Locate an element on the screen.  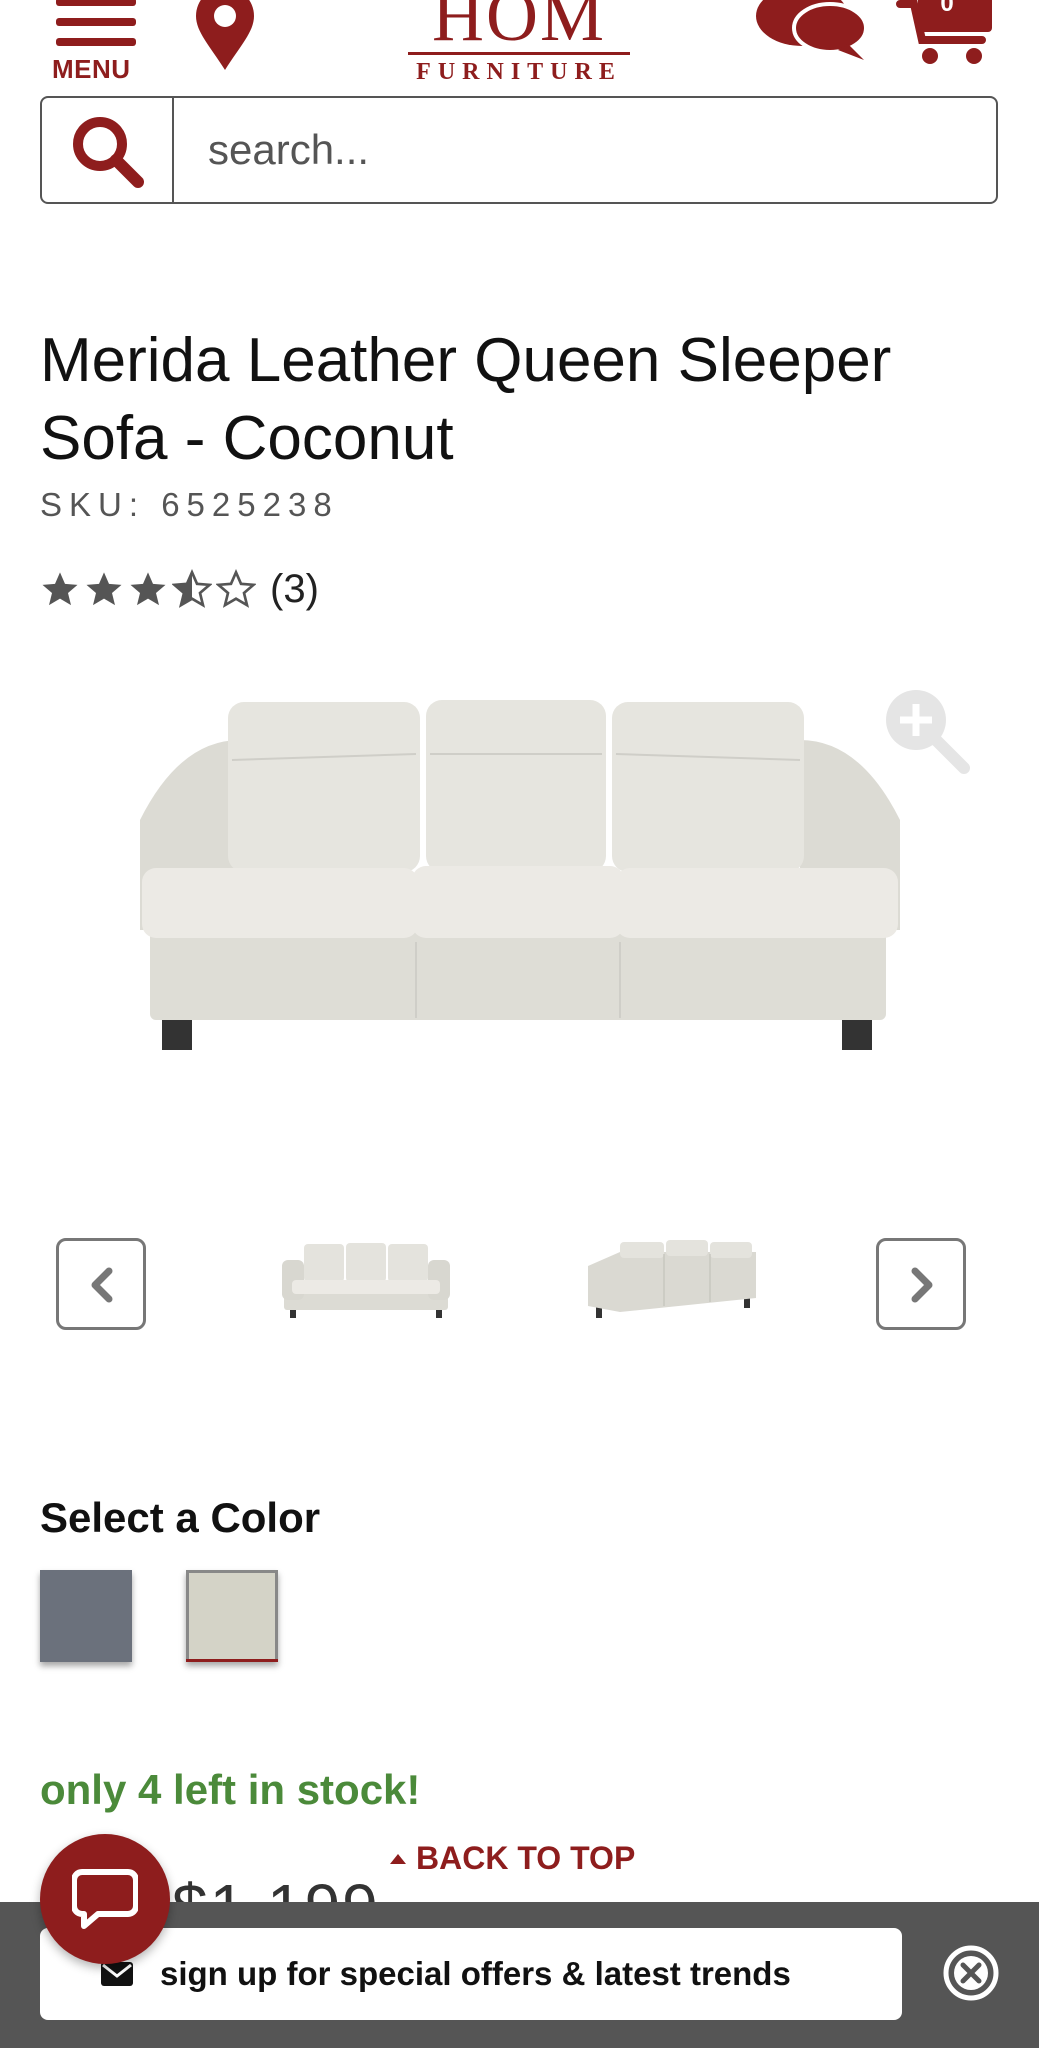
gallery-next-button is located at coordinates (921, 1284).